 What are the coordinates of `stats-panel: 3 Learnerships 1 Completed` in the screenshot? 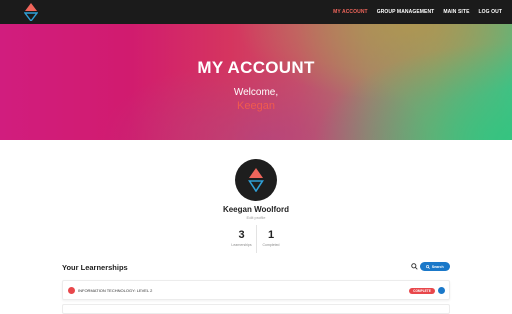 It's located at (256, 239).